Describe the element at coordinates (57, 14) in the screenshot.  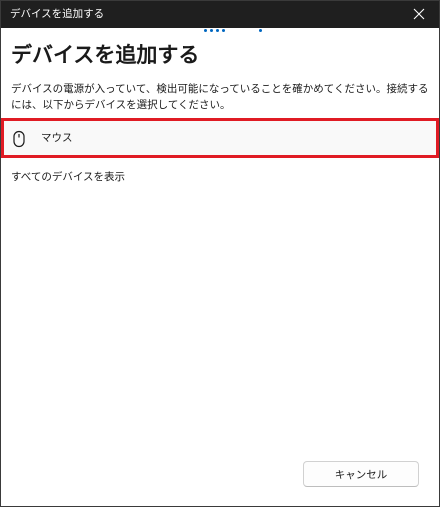
I see `window-title: デバイスを追加する` at that location.